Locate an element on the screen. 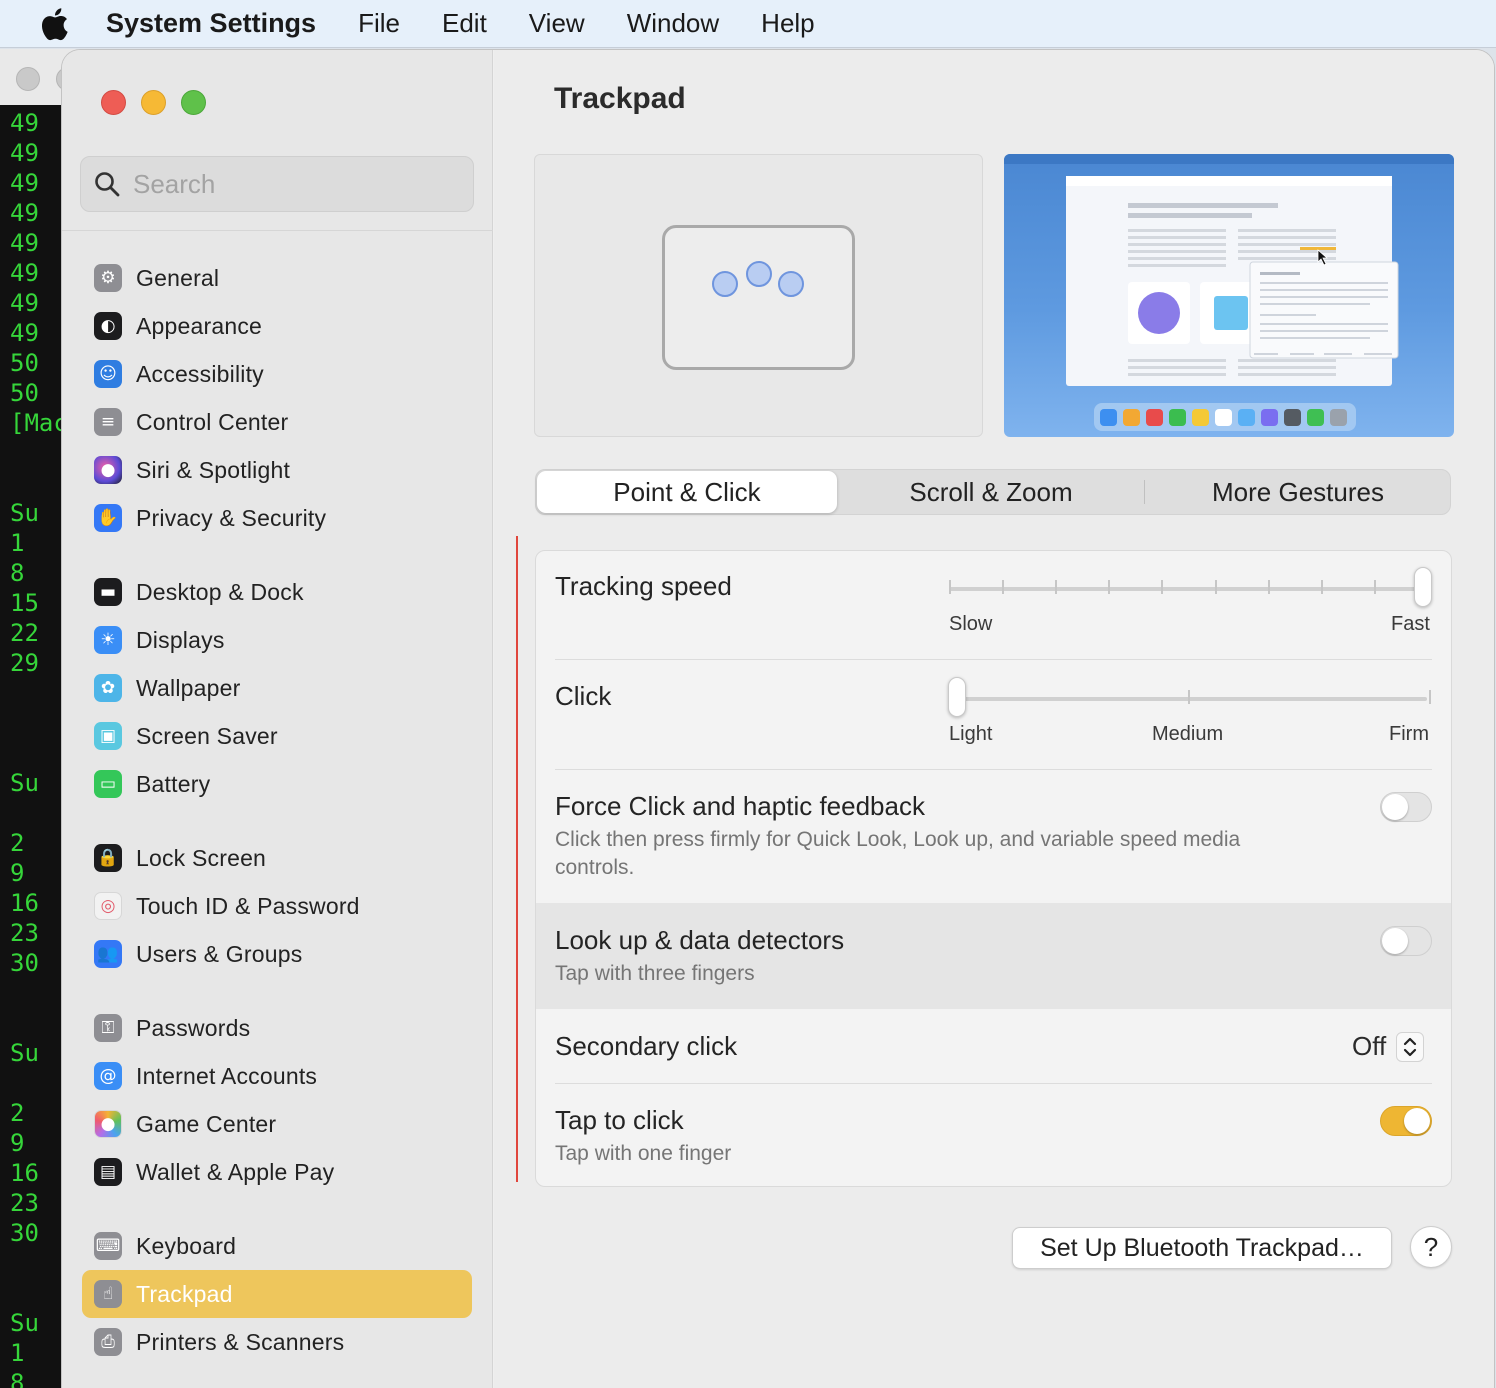 This screenshot has width=1496, height=1388. sidebar-item-control-center: ≡ Control Center is located at coordinates (277, 422).